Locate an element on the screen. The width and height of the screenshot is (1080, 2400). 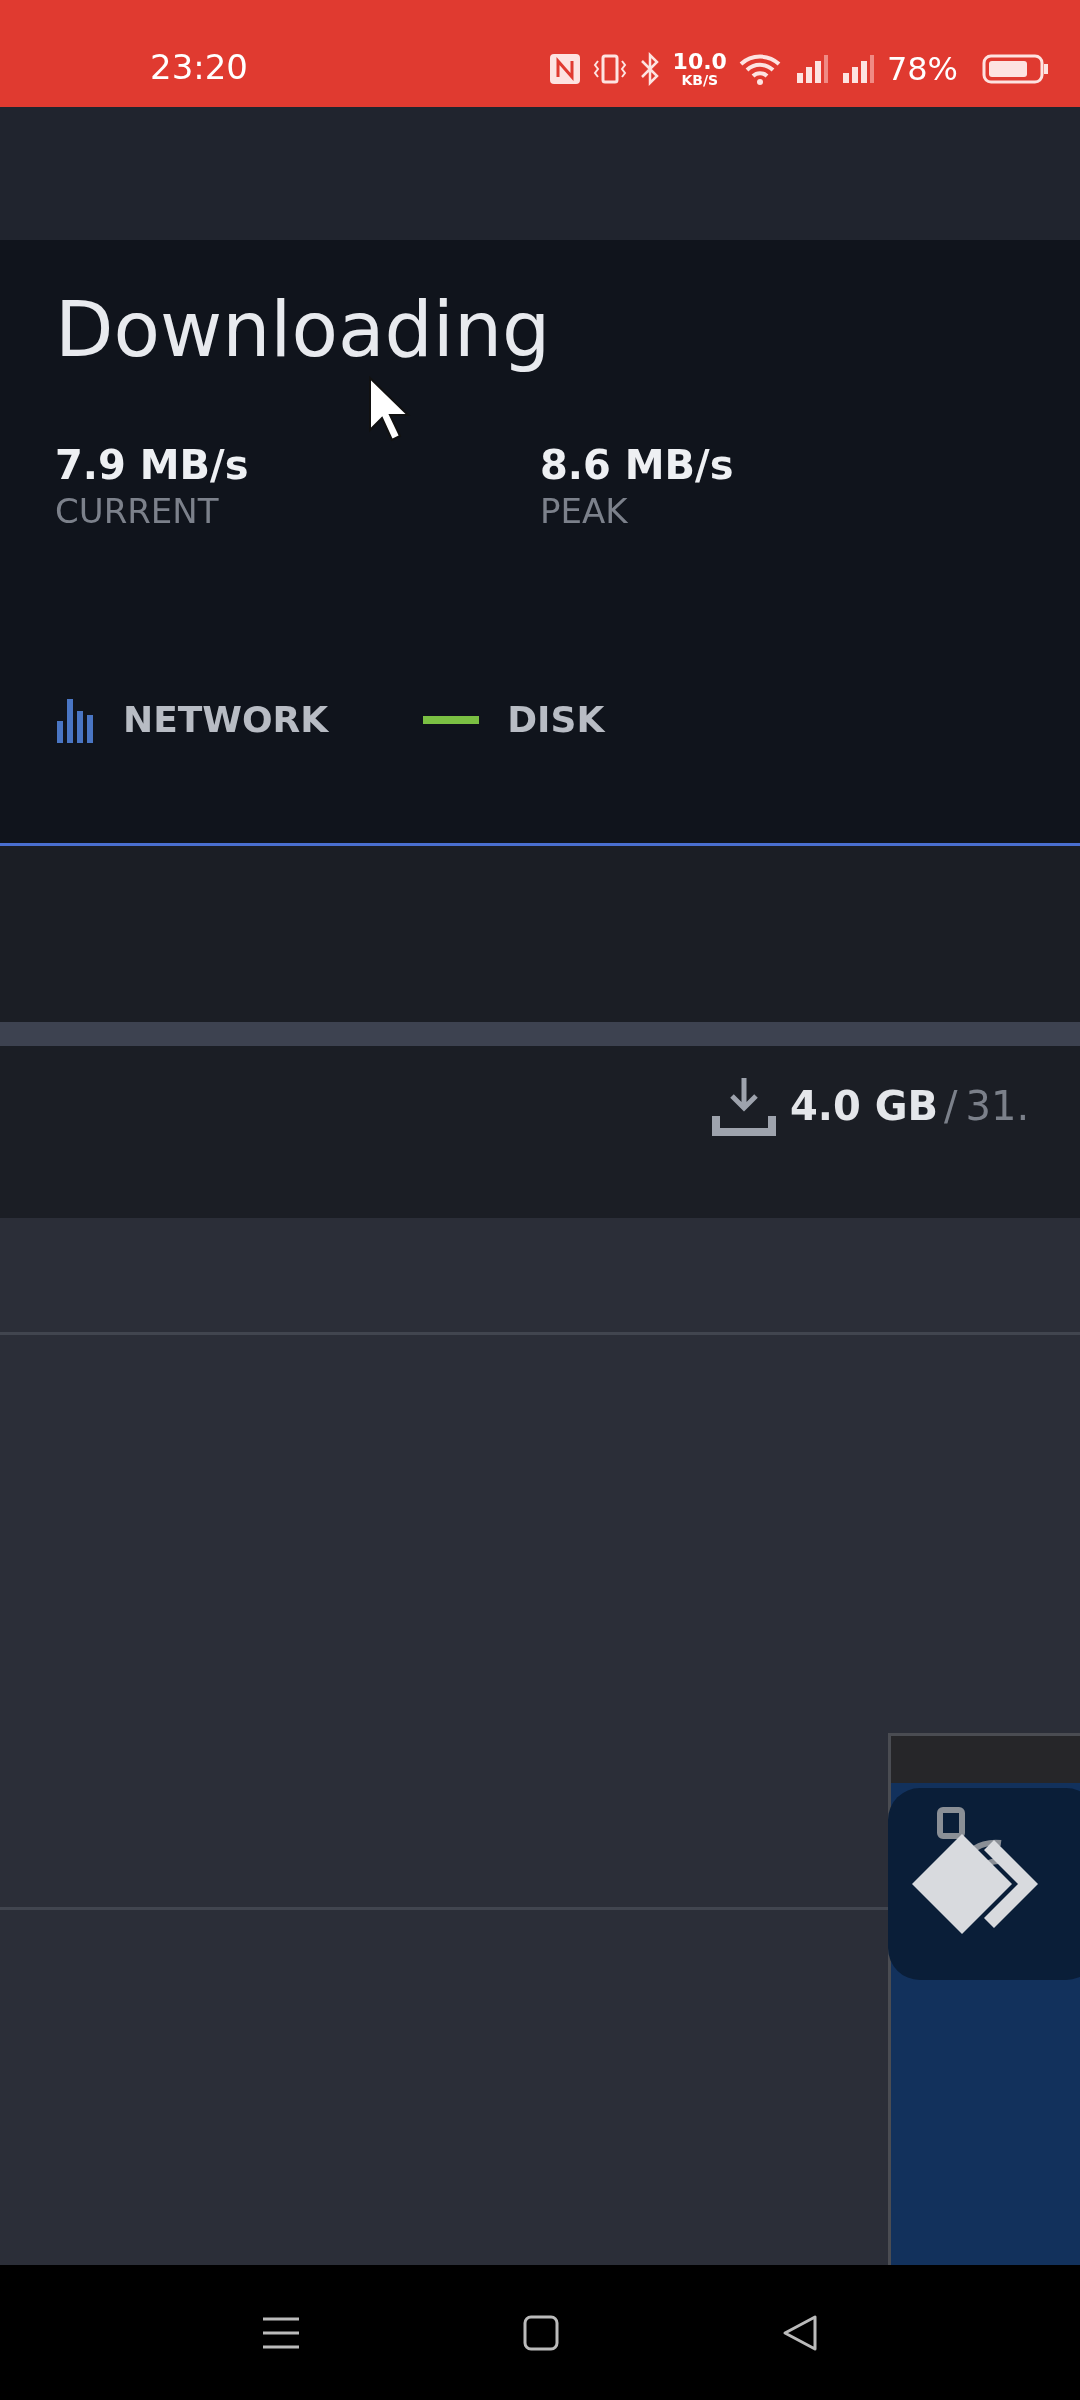
nfc-icon is located at coordinates (564, 69).